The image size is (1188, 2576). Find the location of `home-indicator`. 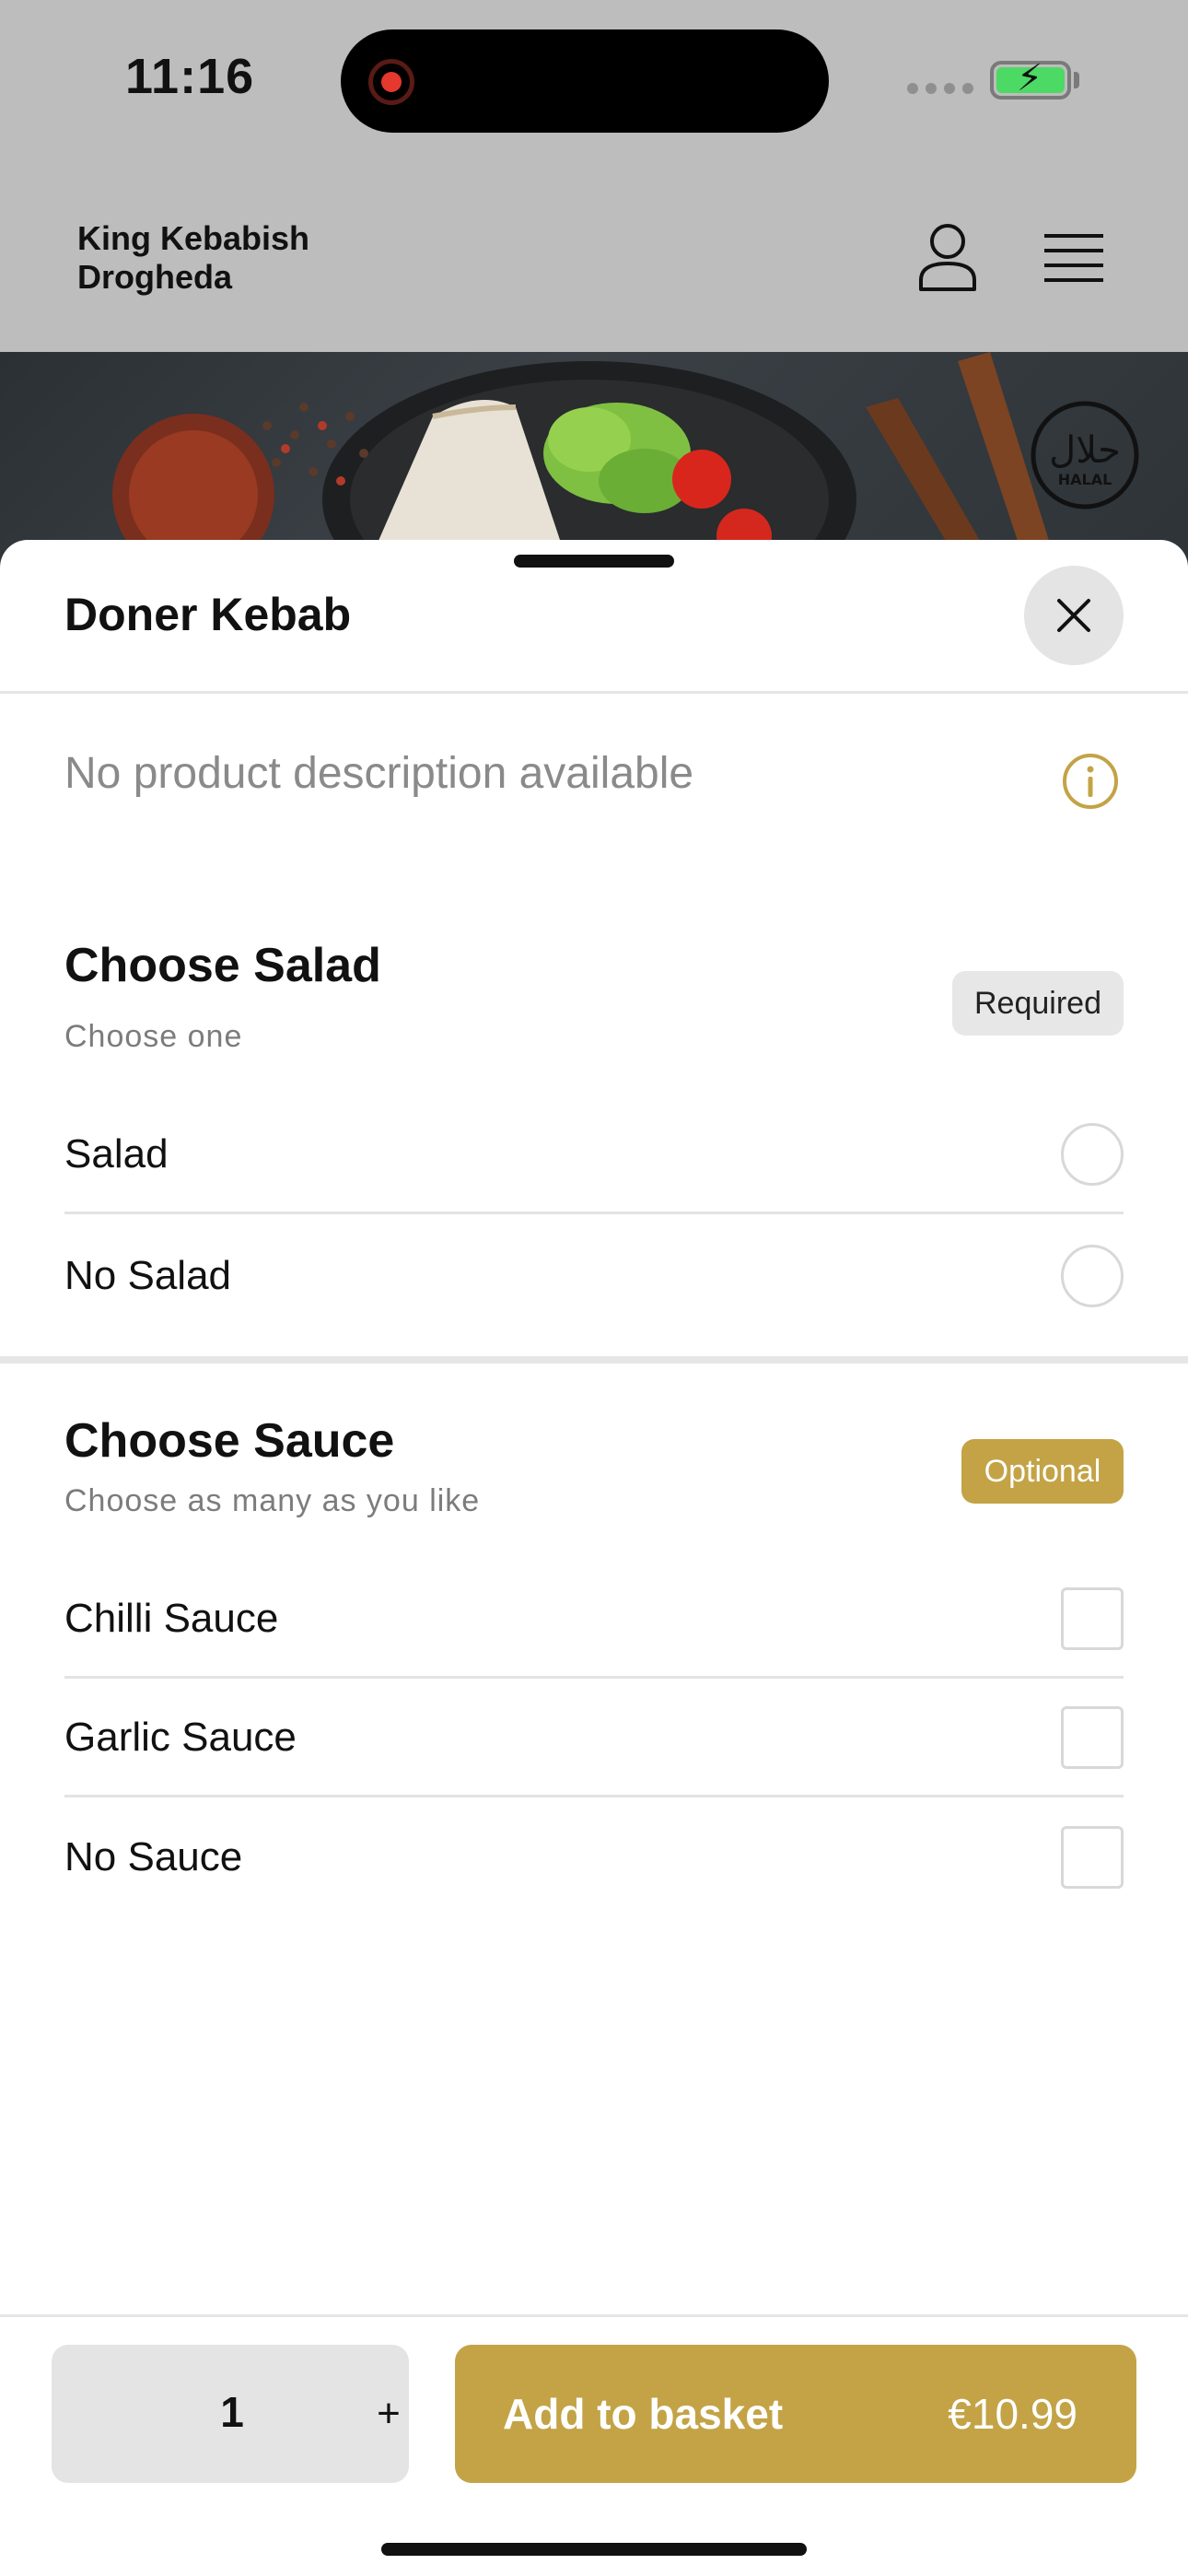

home-indicator is located at coordinates (594, 2549).